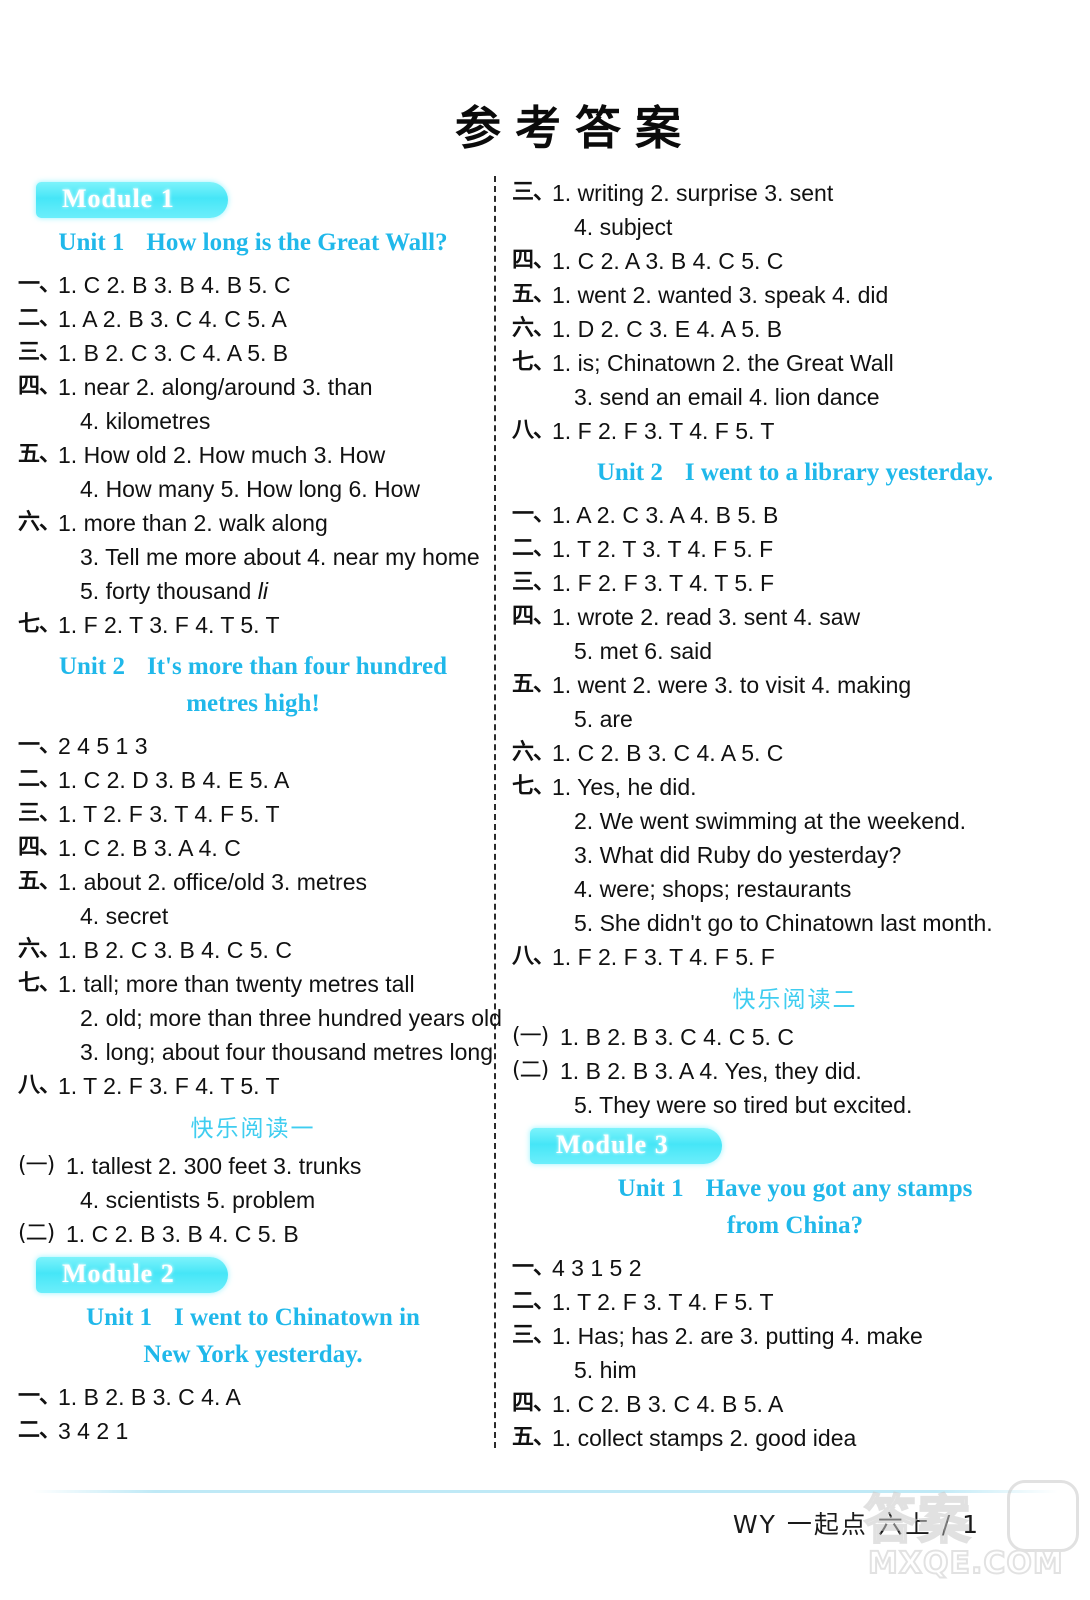  Describe the element at coordinates (713, 888) in the screenshot. I see `answer-line-text: 4. were; shops; restaurants` at that location.